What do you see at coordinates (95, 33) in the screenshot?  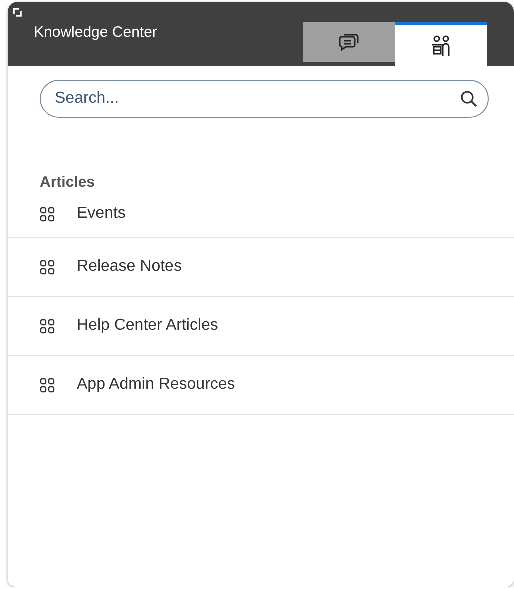 I see `panel-title: Knowledge Center` at bounding box center [95, 33].